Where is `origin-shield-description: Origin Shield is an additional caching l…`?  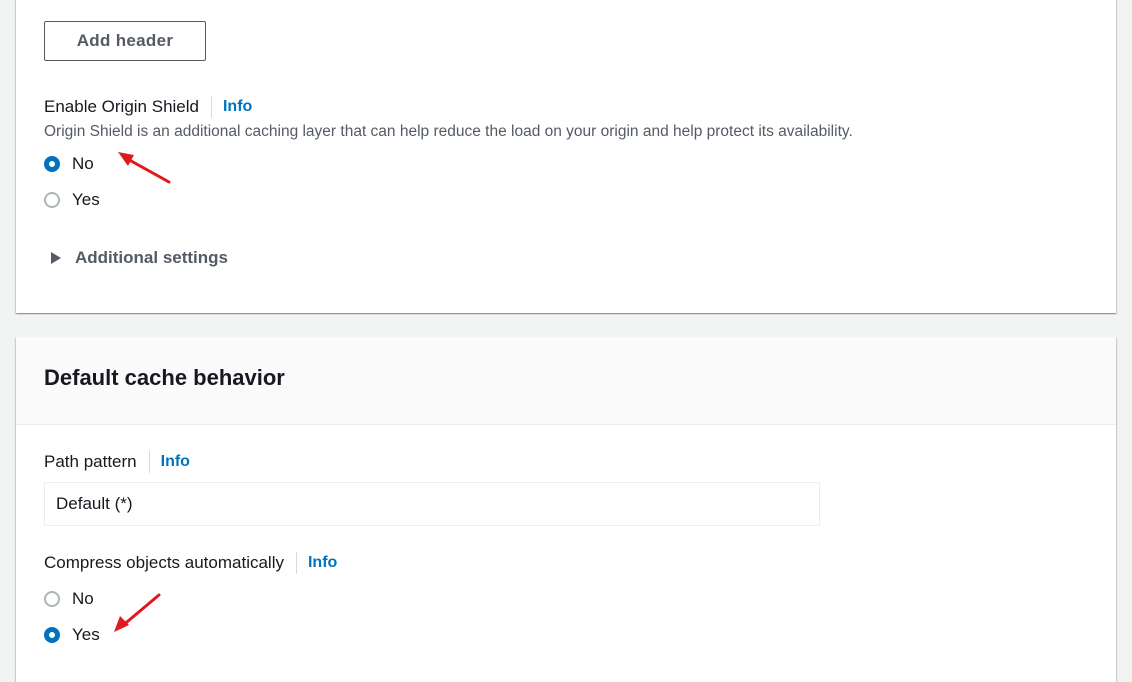
origin-shield-description: Origin Shield is an additional caching l… is located at coordinates (448, 131).